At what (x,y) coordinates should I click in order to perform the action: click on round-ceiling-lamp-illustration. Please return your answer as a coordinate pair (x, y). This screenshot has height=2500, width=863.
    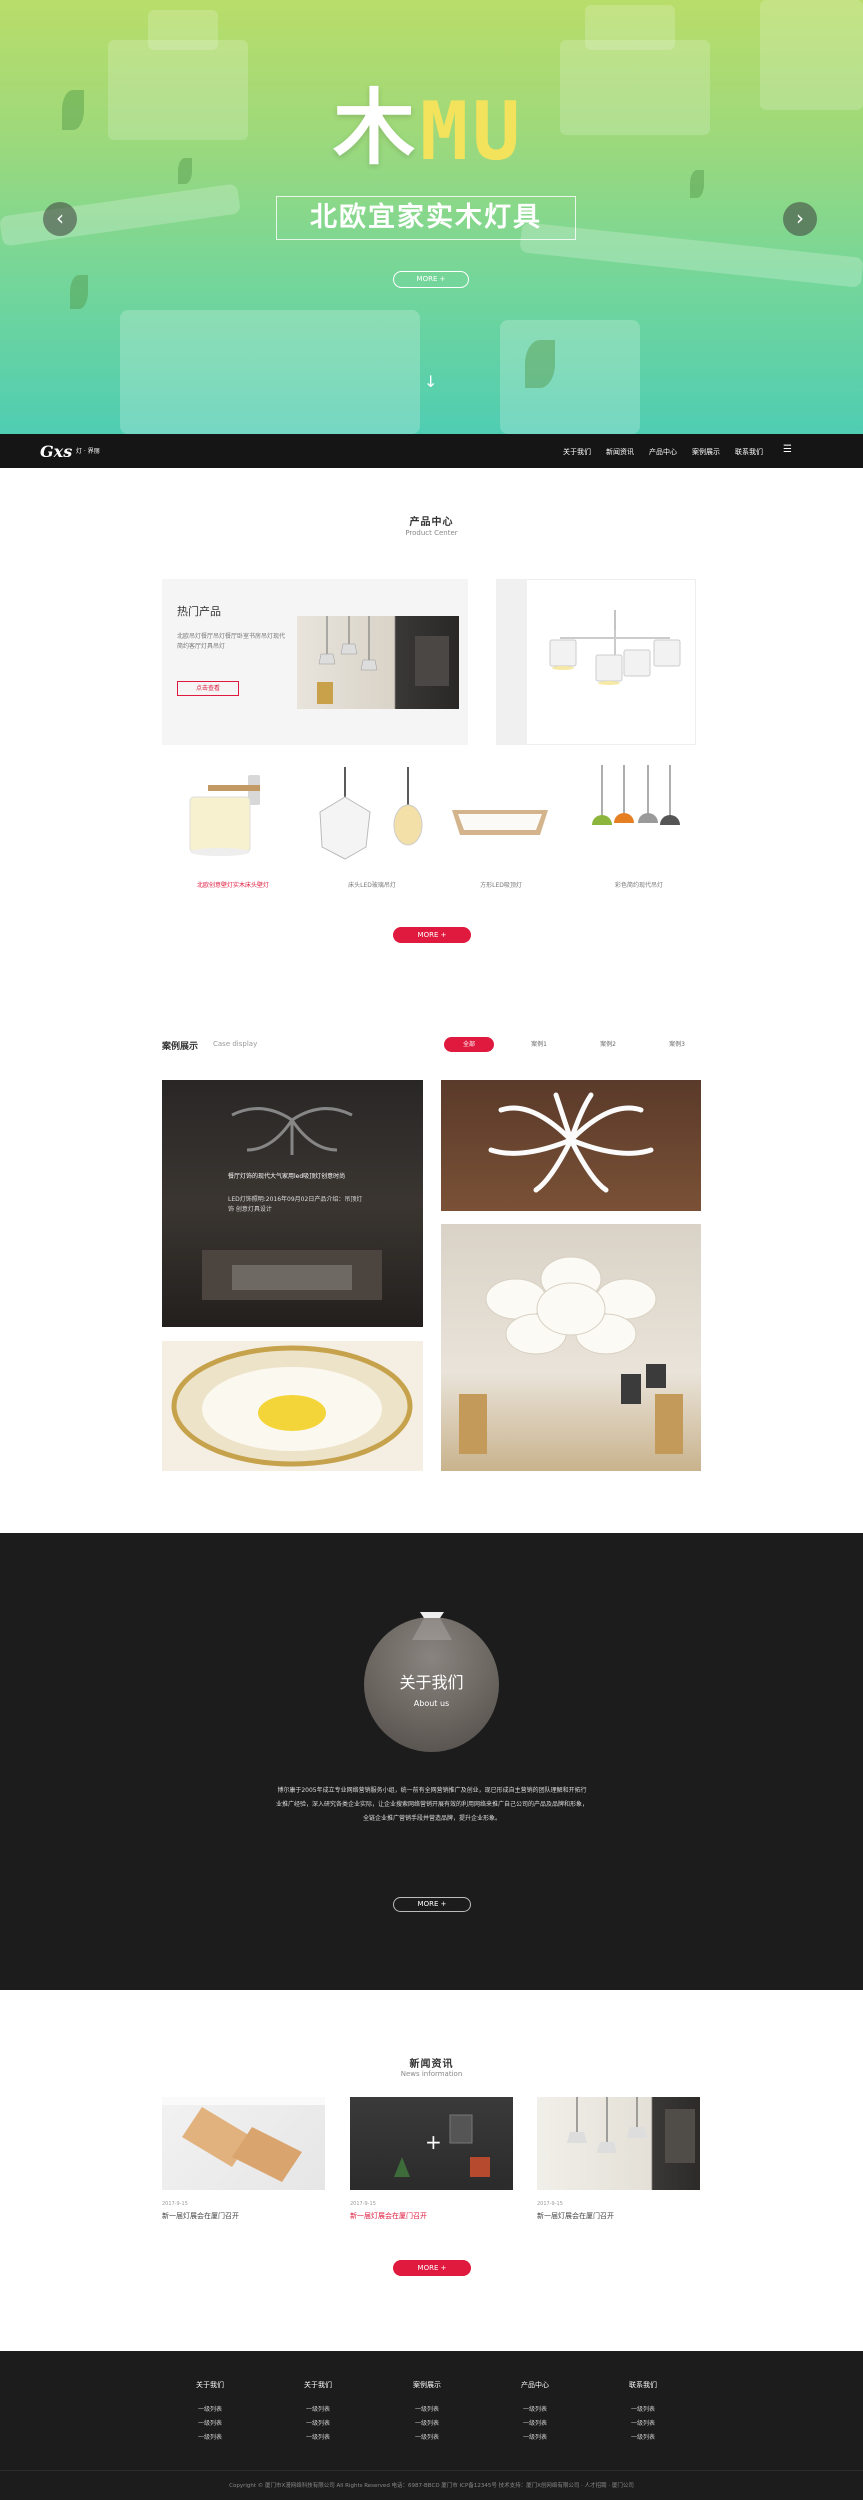
    Looking at the image, I should click on (292, 1406).